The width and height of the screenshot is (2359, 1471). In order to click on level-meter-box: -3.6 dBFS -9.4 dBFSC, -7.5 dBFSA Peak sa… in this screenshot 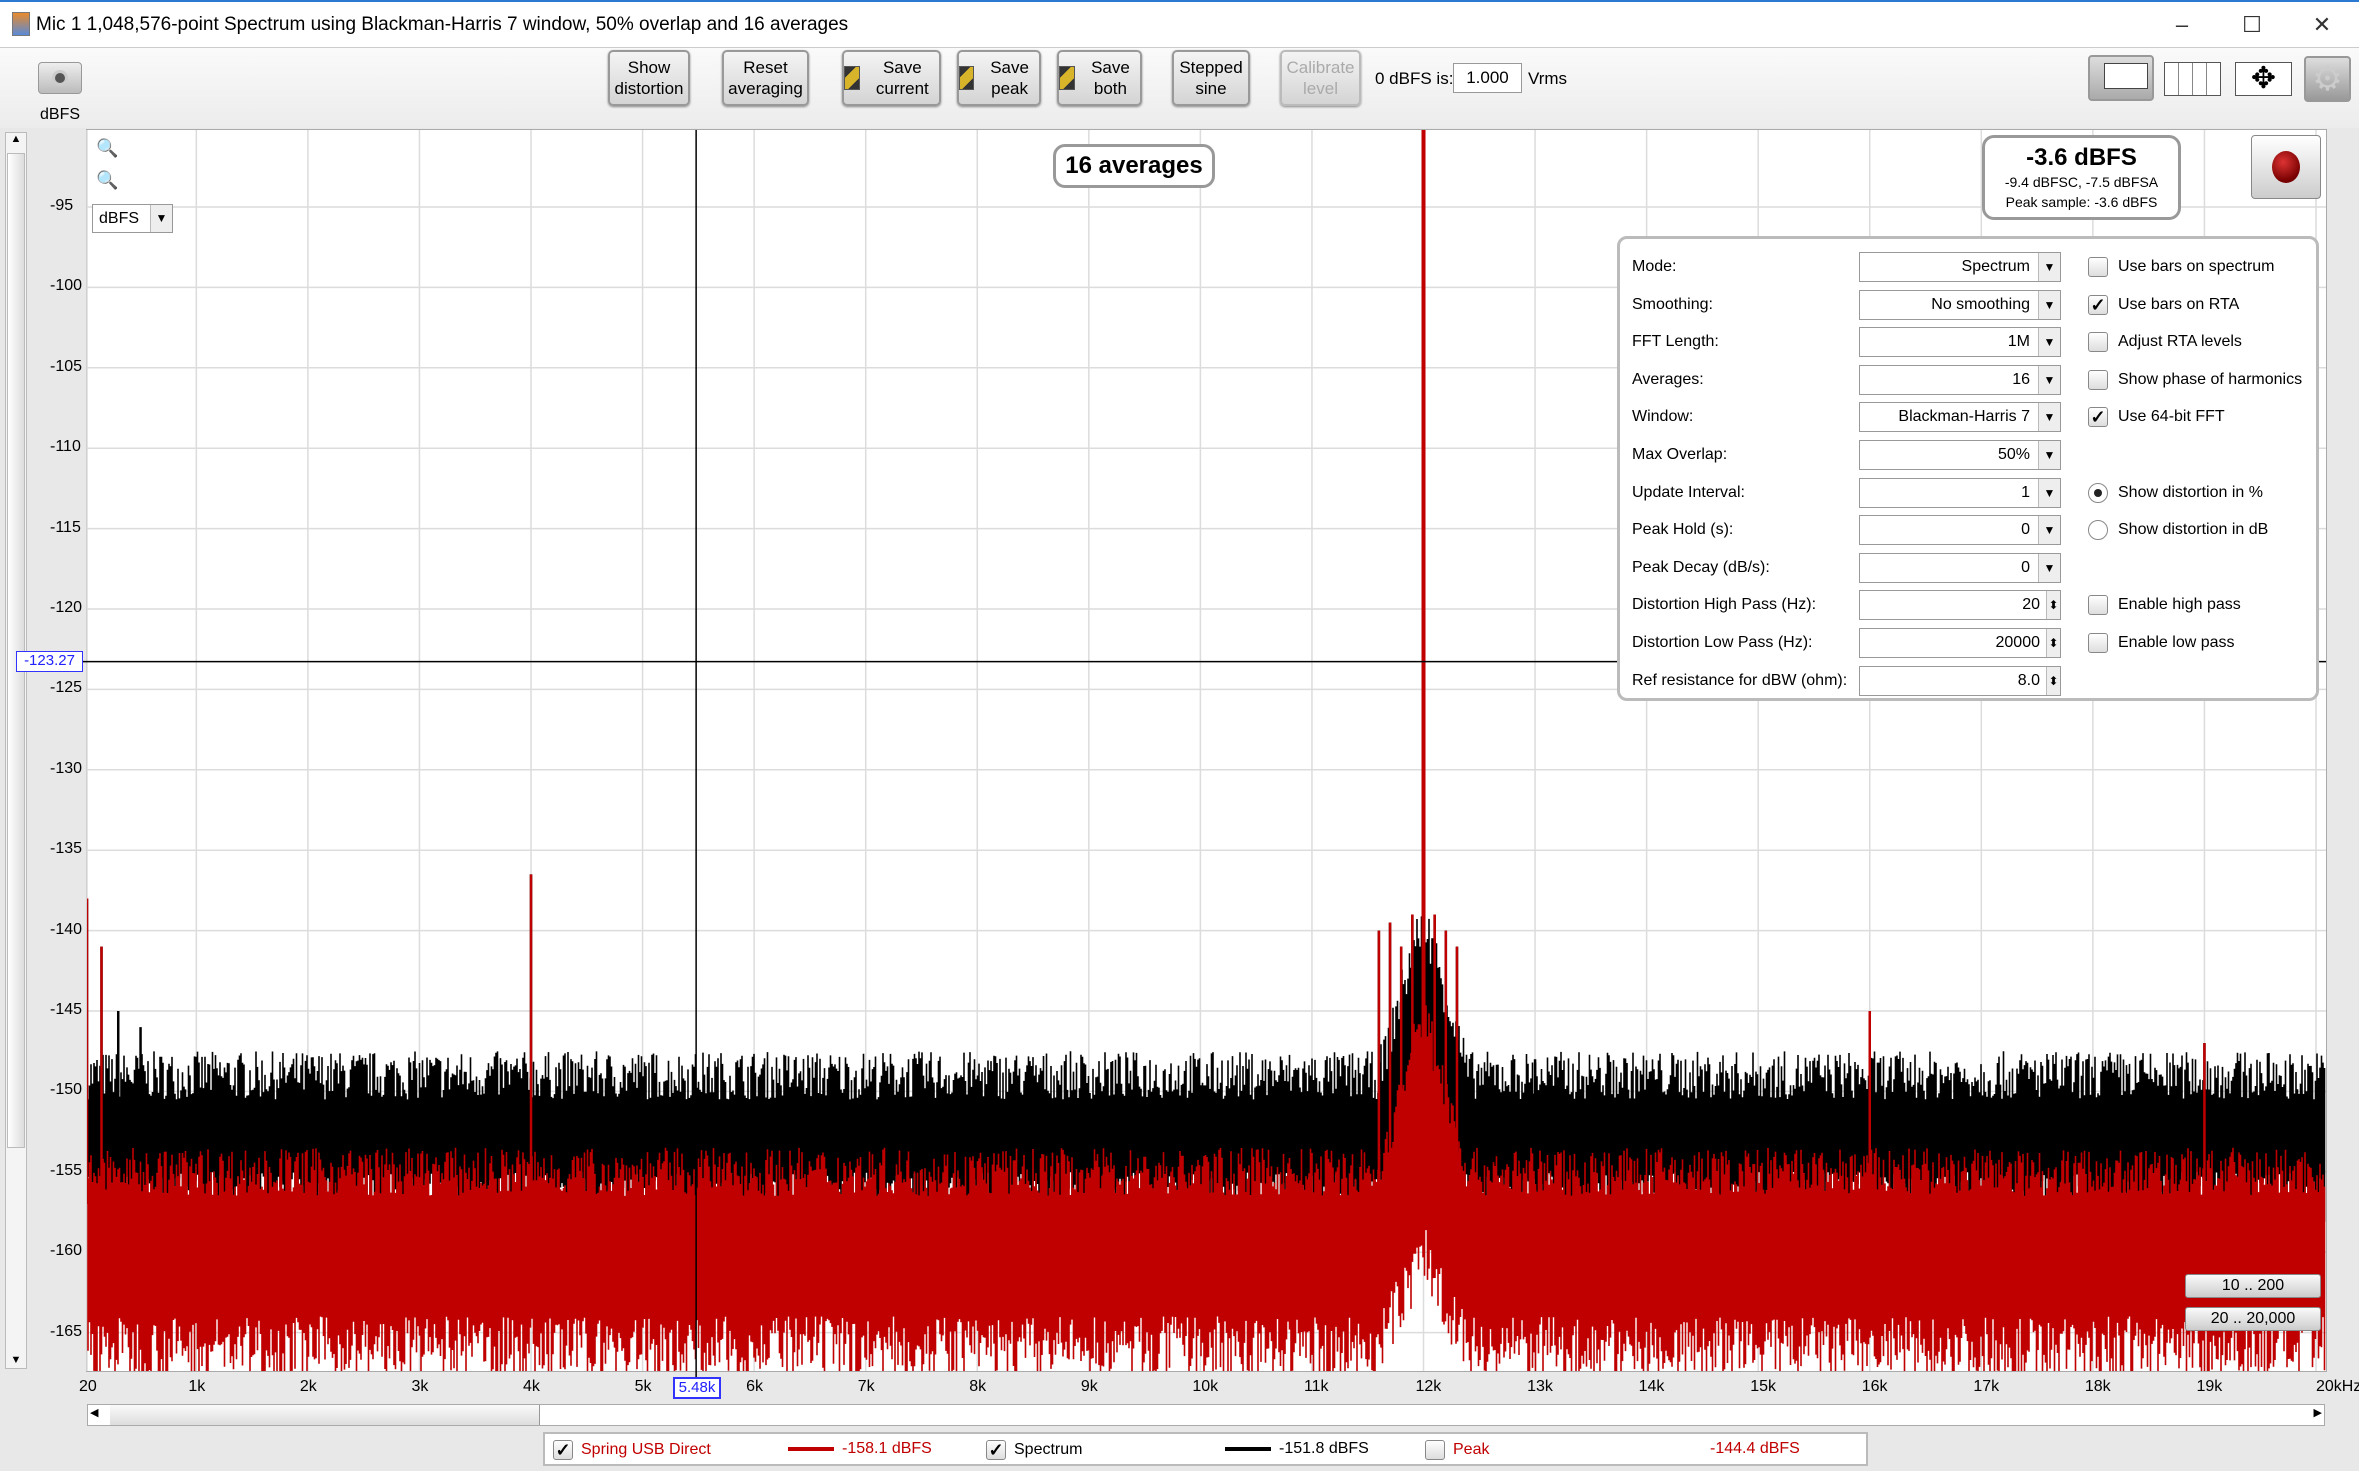, I will do `click(2081, 177)`.